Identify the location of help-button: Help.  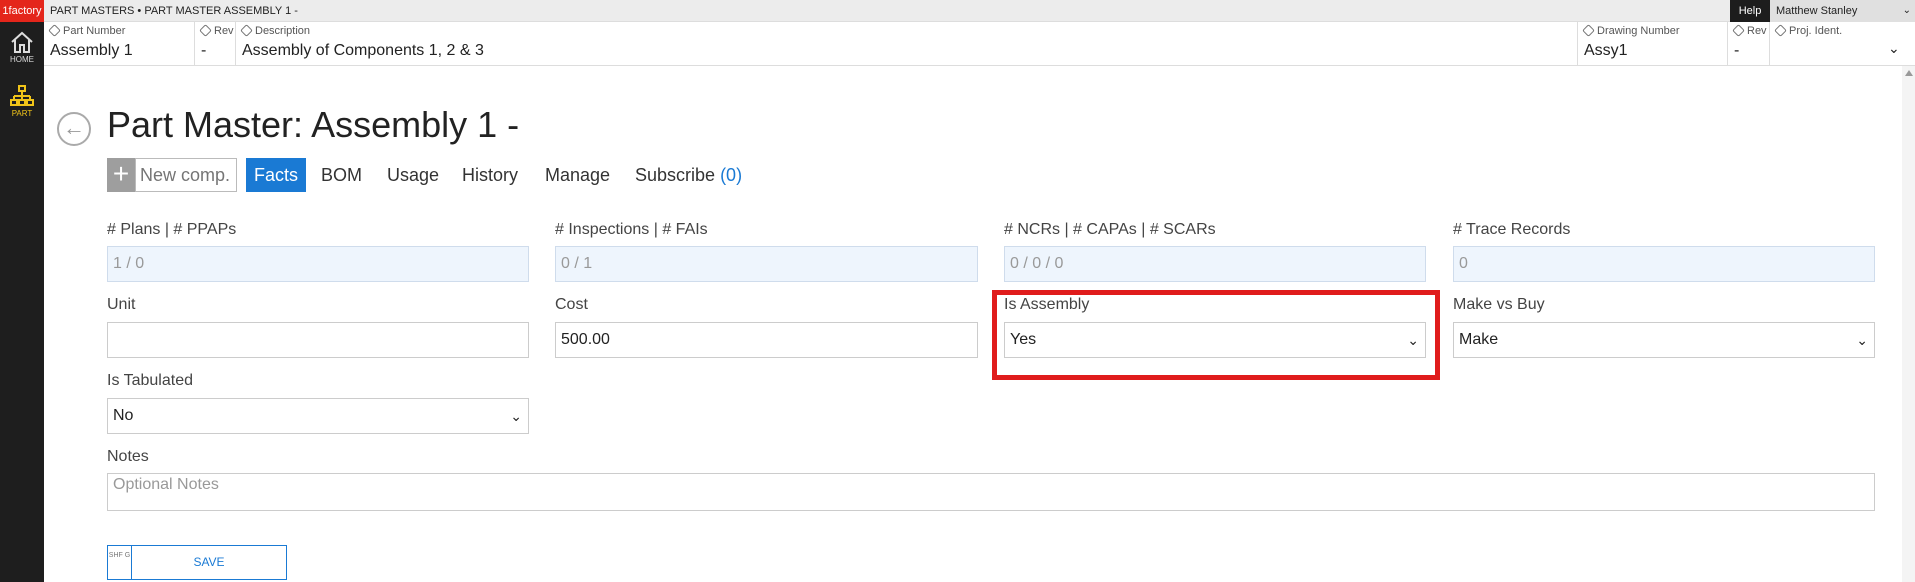
(1750, 11).